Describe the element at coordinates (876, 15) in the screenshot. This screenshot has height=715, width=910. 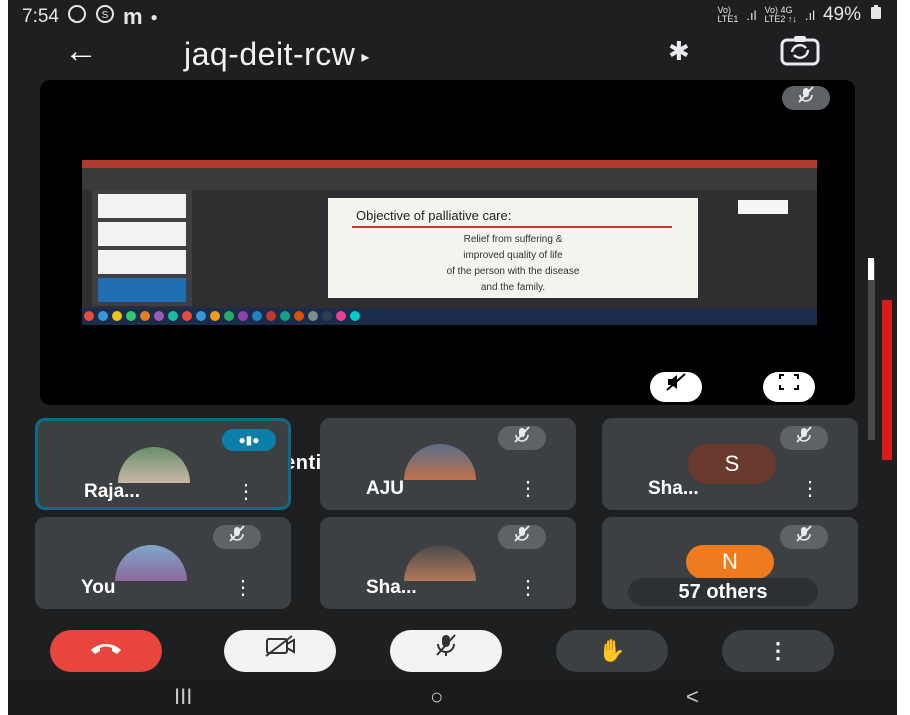
I see `battery-icon` at that location.